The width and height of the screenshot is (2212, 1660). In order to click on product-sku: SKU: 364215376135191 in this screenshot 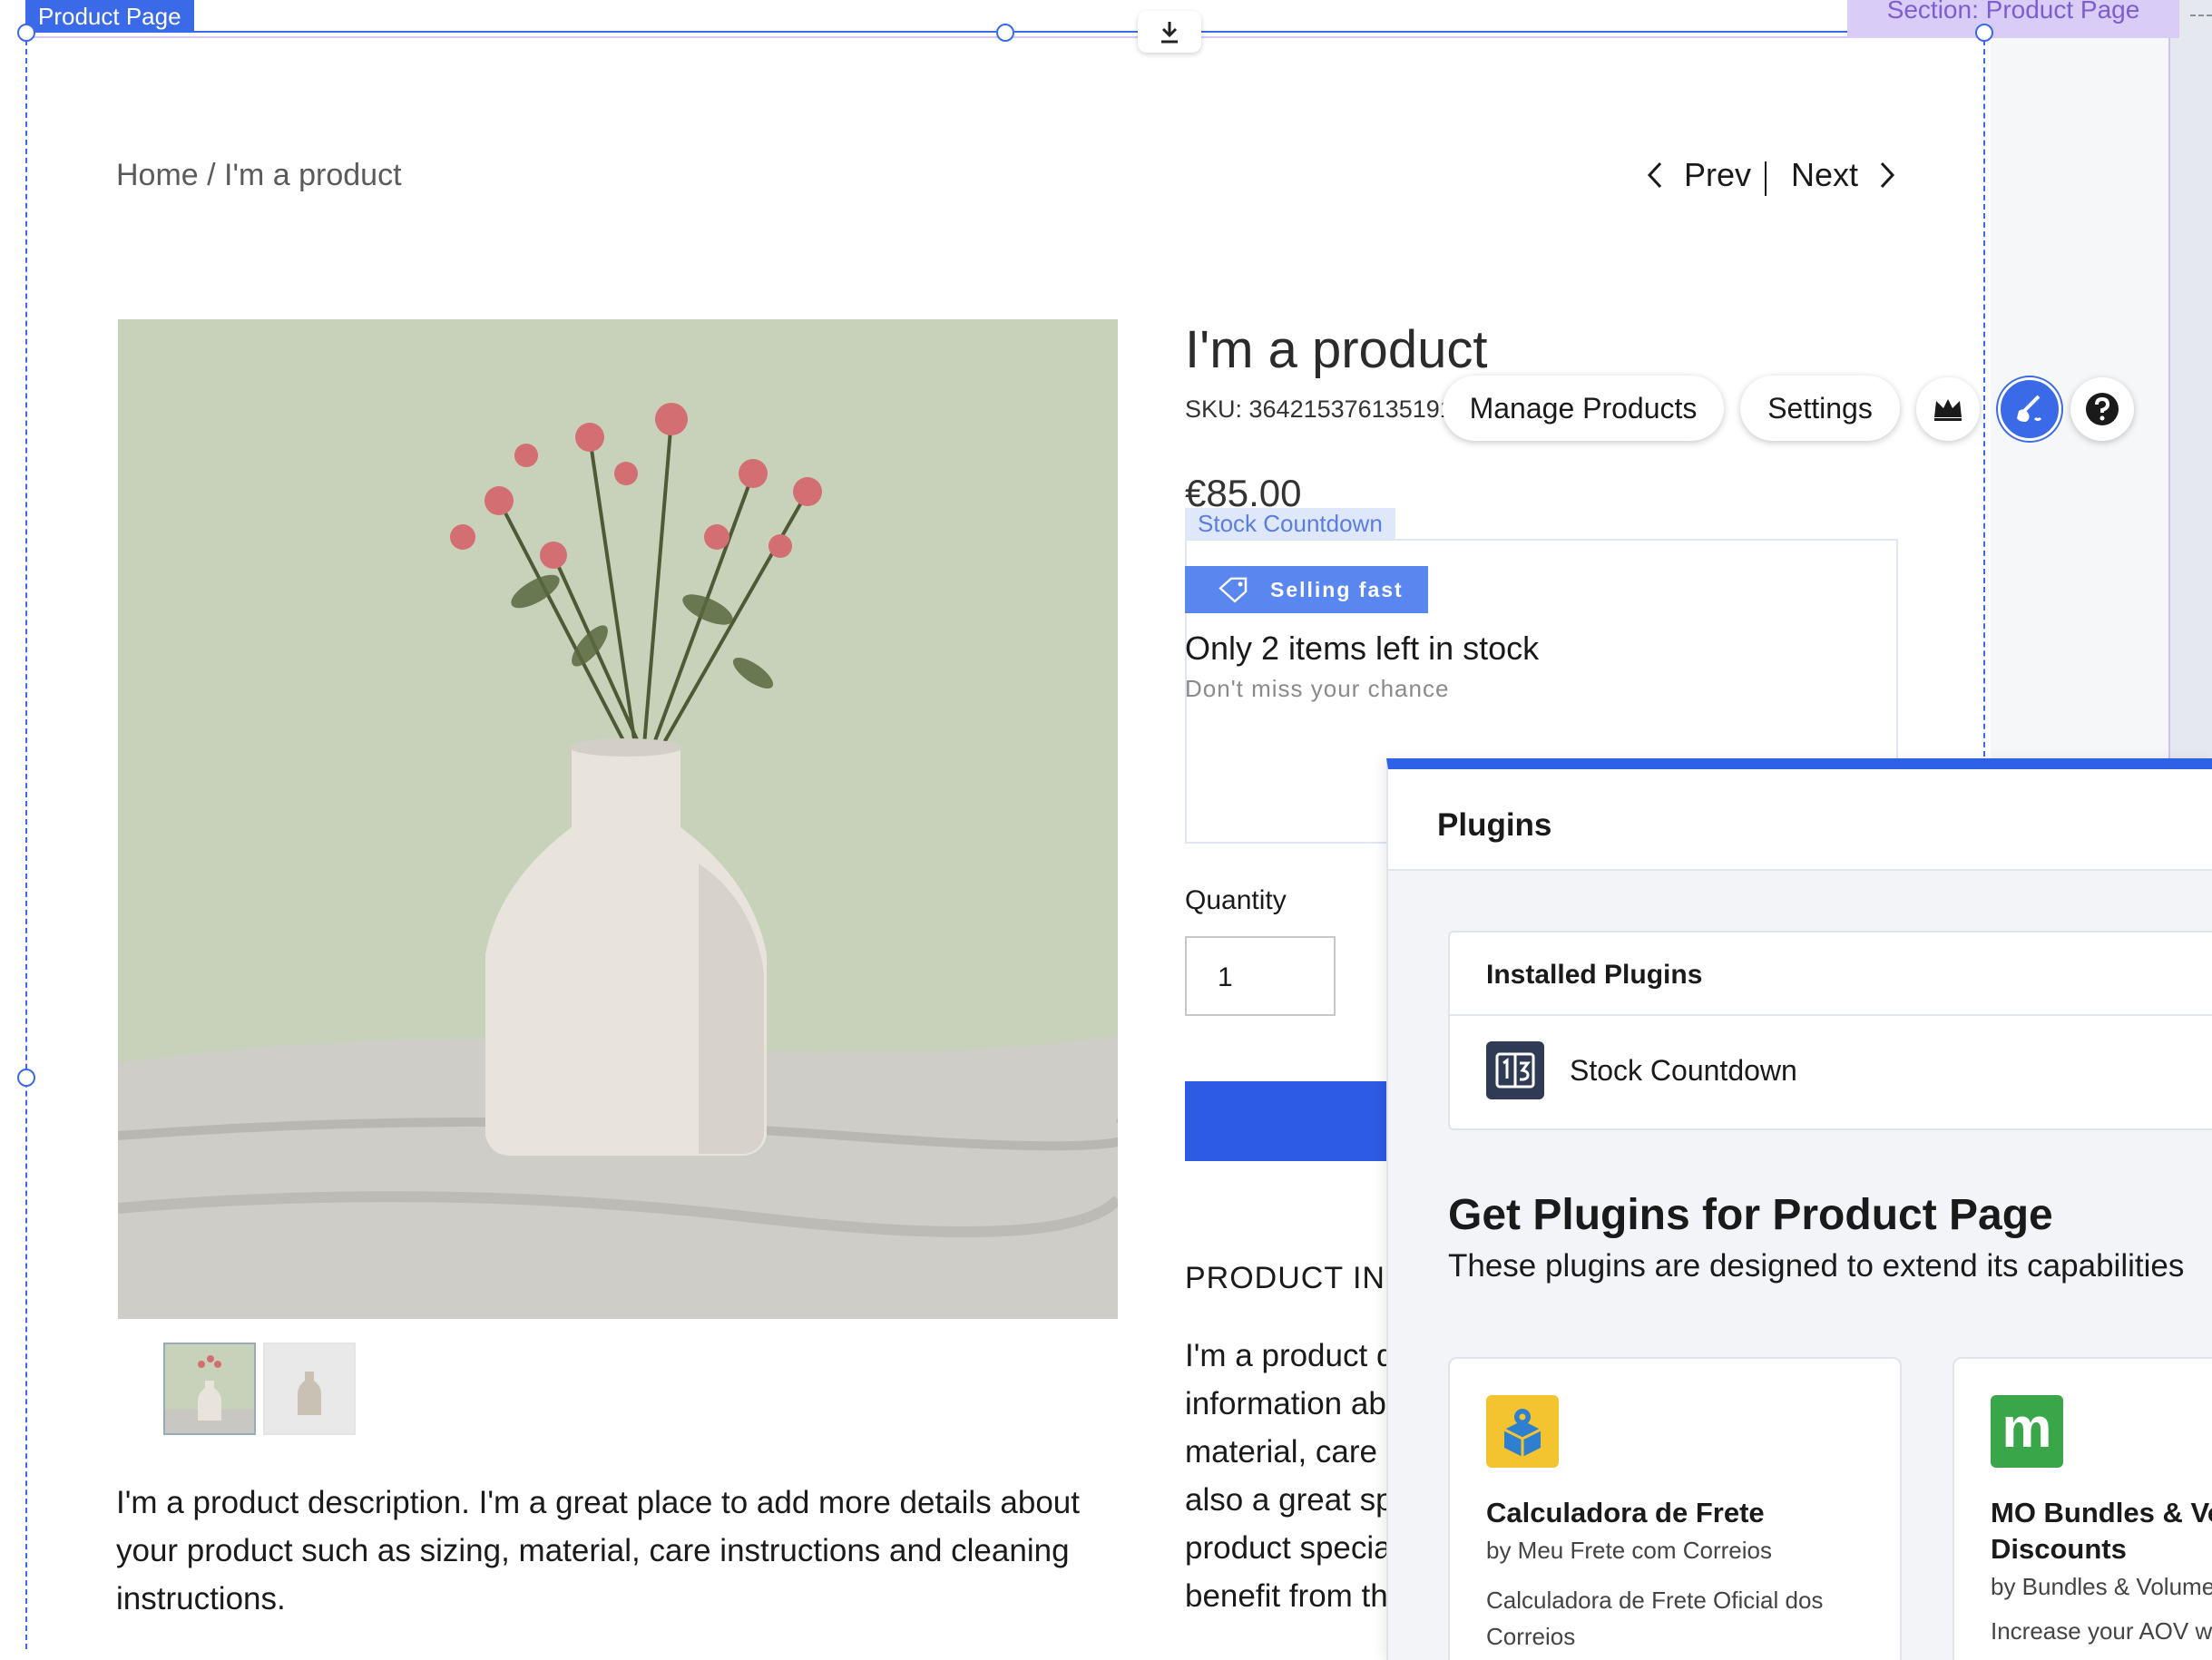, I will do `click(1319, 409)`.